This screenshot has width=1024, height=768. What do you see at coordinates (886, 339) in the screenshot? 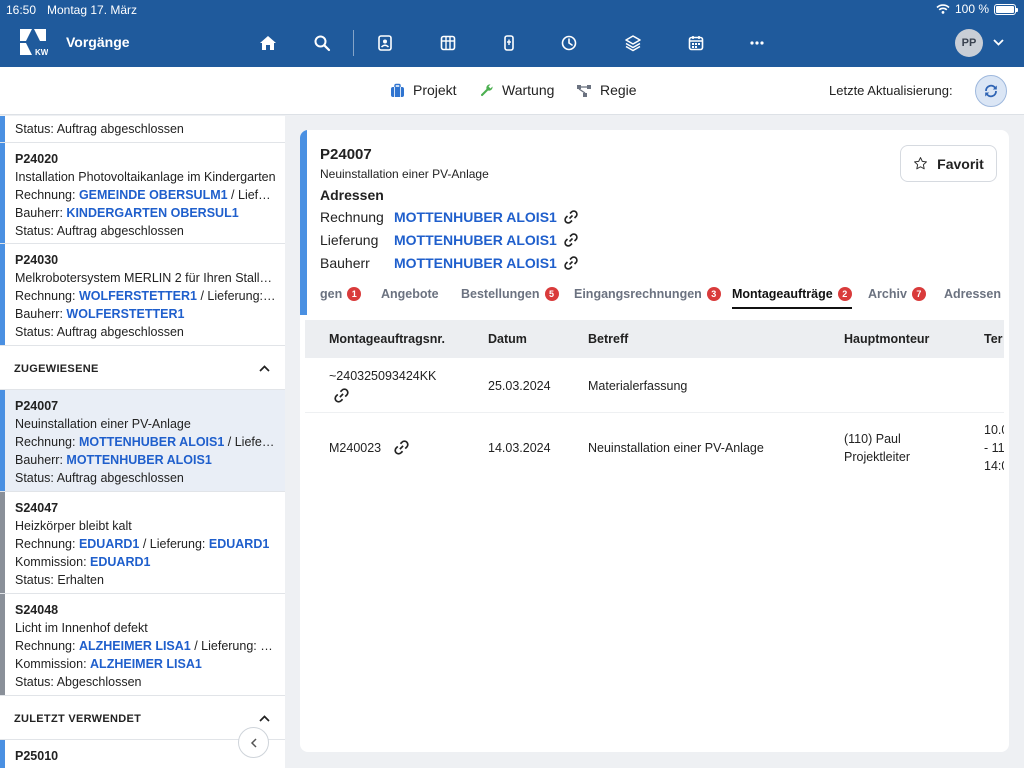
I see `column-header-hauptmonteur: Hauptmonteur` at bounding box center [886, 339].